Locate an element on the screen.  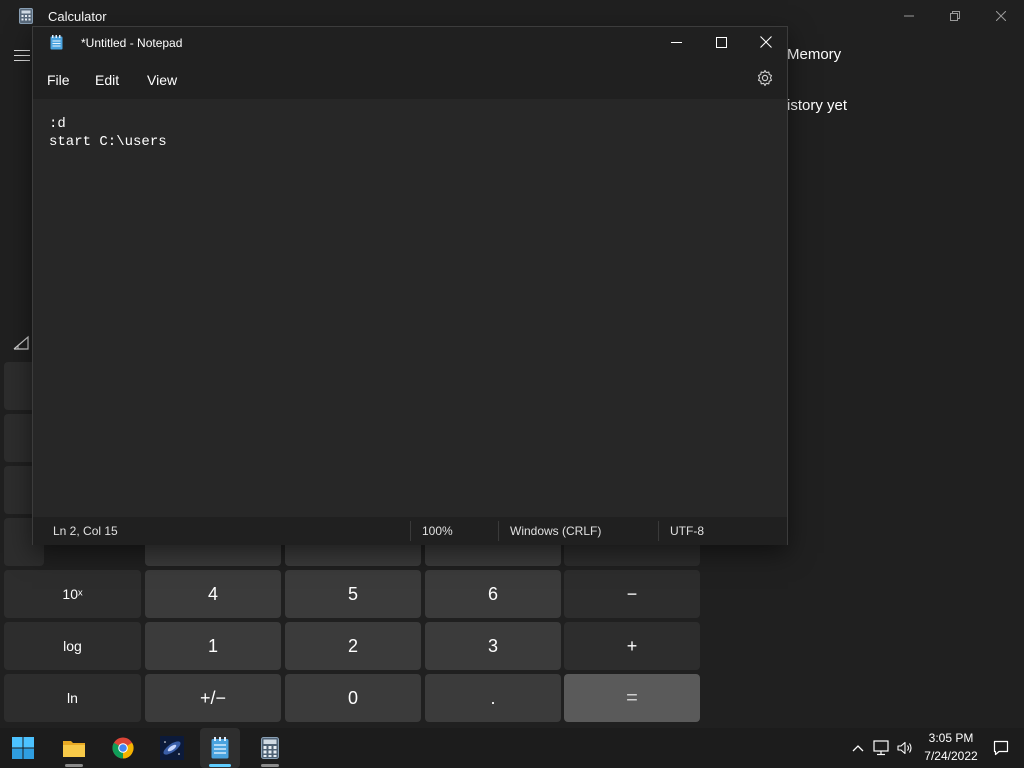
key-5: 5 is located at coordinates (353, 594).